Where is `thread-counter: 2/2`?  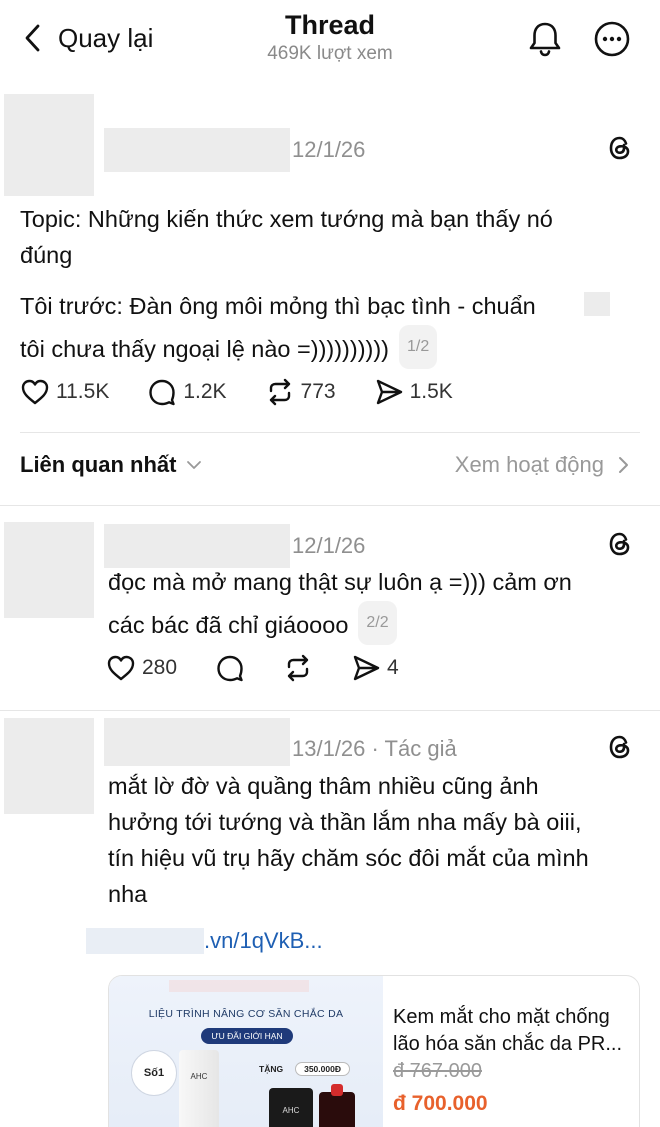
thread-counter: 2/2 is located at coordinates (377, 623).